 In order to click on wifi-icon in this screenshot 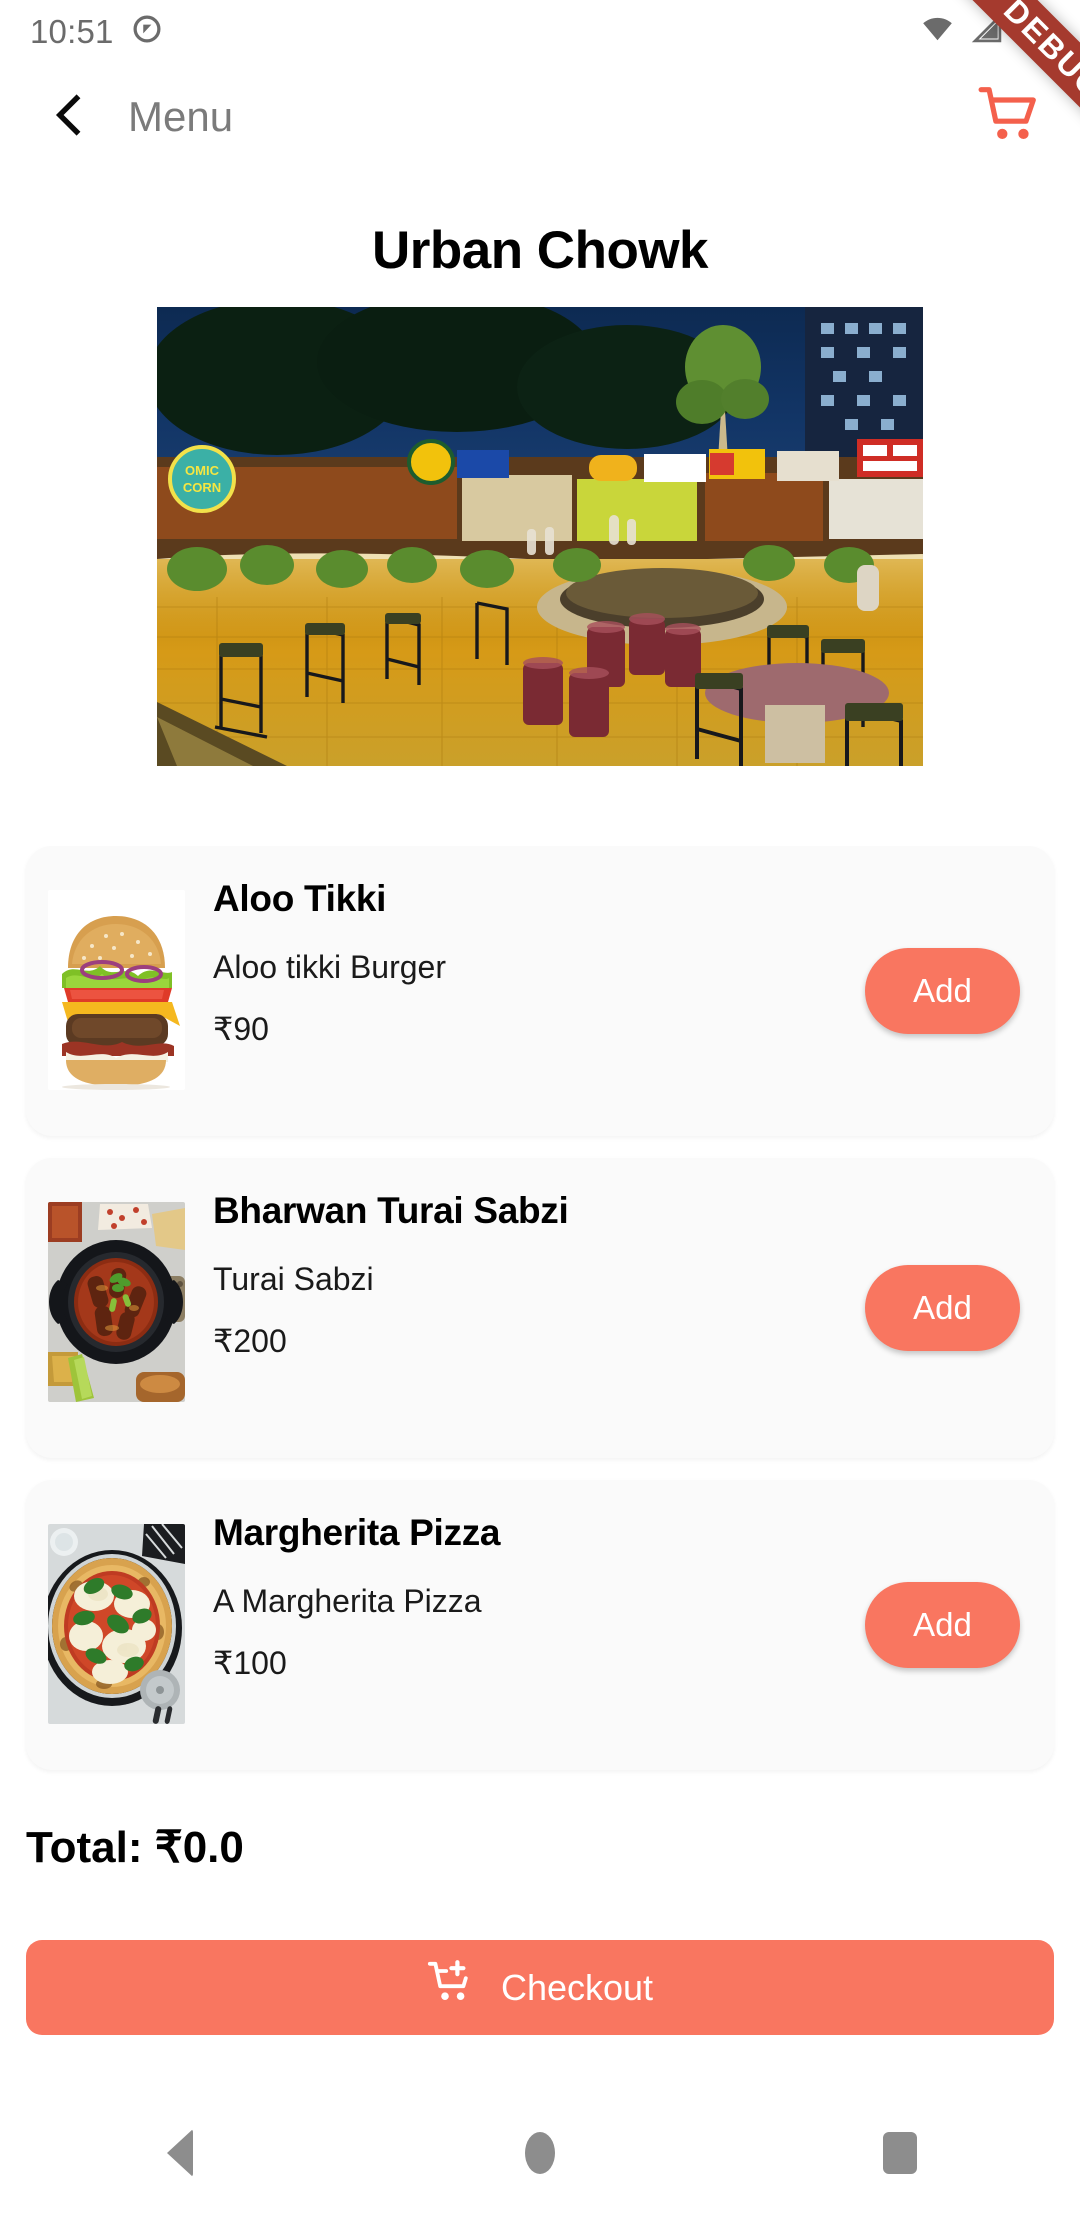, I will do `click(937, 31)`.